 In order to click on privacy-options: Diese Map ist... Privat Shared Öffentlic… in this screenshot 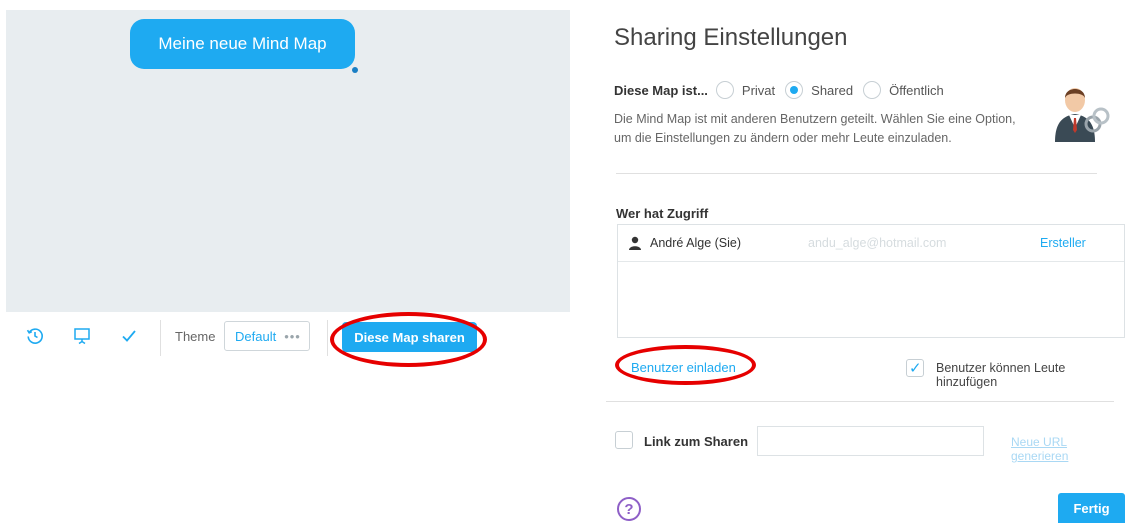, I will do `click(784, 90)`.